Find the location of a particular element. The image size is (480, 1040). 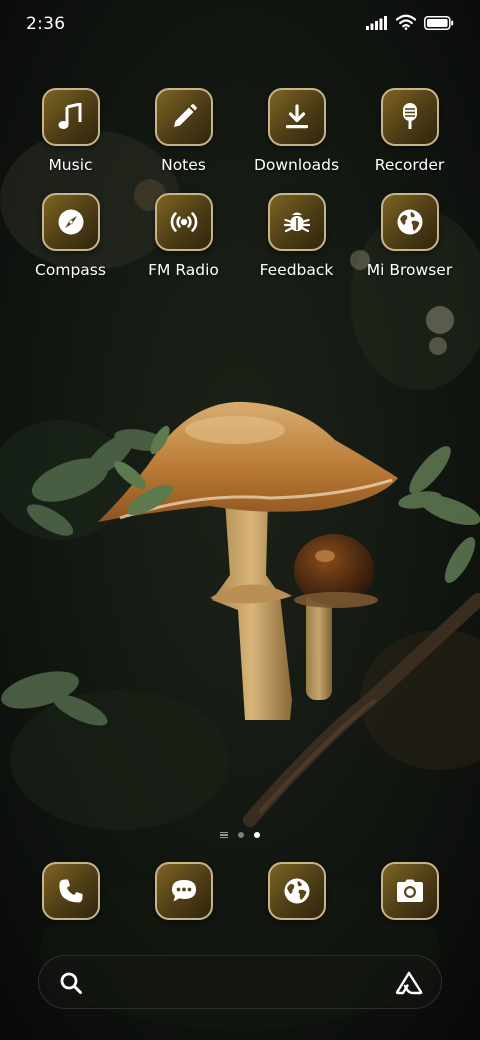

search-icon is located at coordinates (71, 985).